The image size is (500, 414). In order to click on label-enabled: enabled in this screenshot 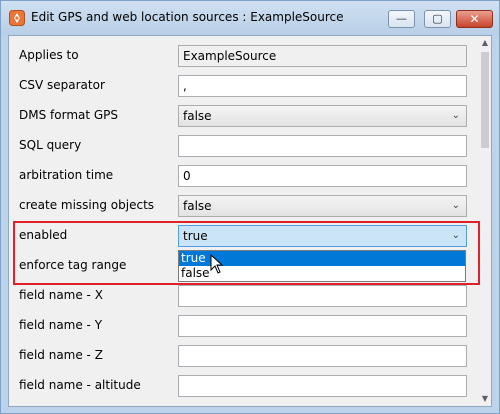, I will do `click(43, 235)`.